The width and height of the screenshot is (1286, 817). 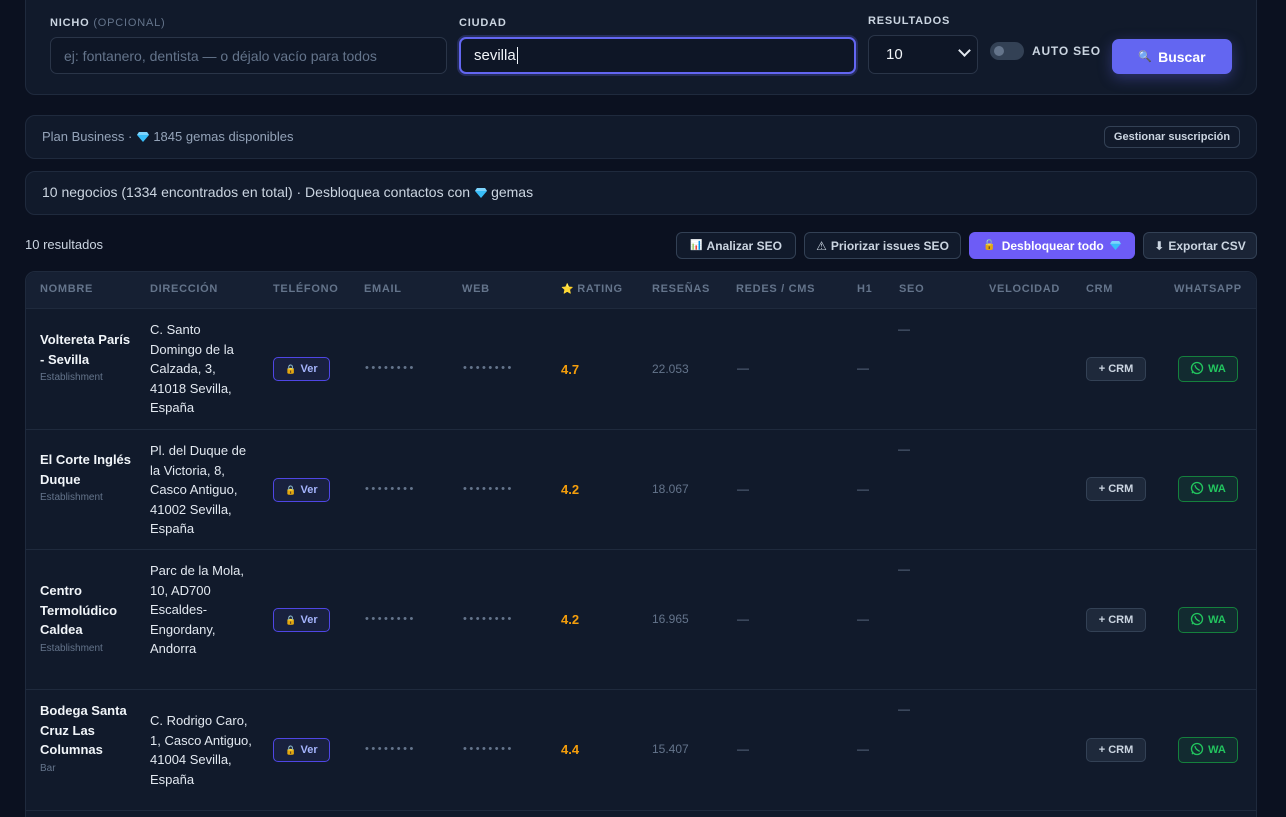 I want to click on th-reviews: RESEÑAS, so click(x=681, y=289).